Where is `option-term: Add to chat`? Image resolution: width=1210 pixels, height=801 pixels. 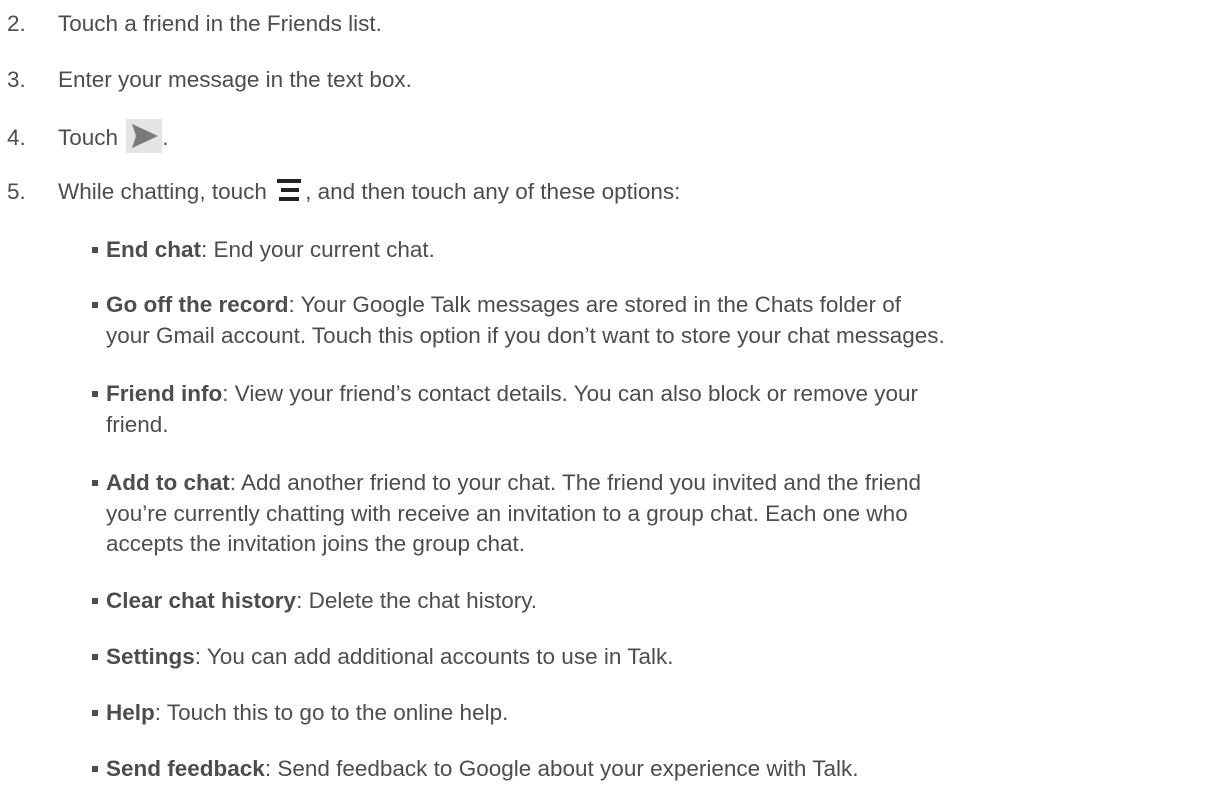
option-term: Add to chat is located at coordinates (168, 482).